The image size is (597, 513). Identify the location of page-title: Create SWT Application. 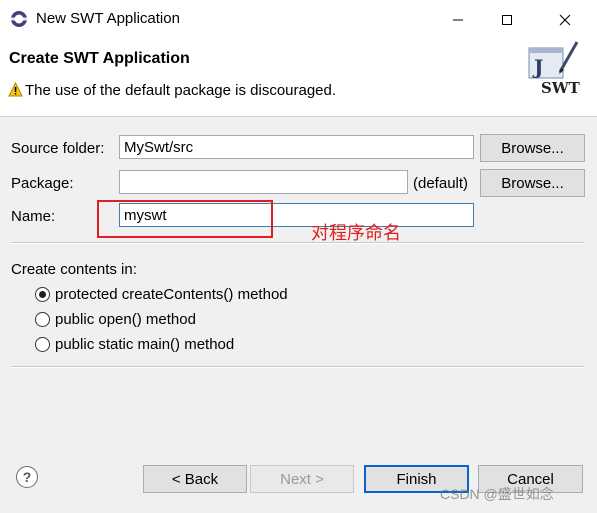
(99, 58).